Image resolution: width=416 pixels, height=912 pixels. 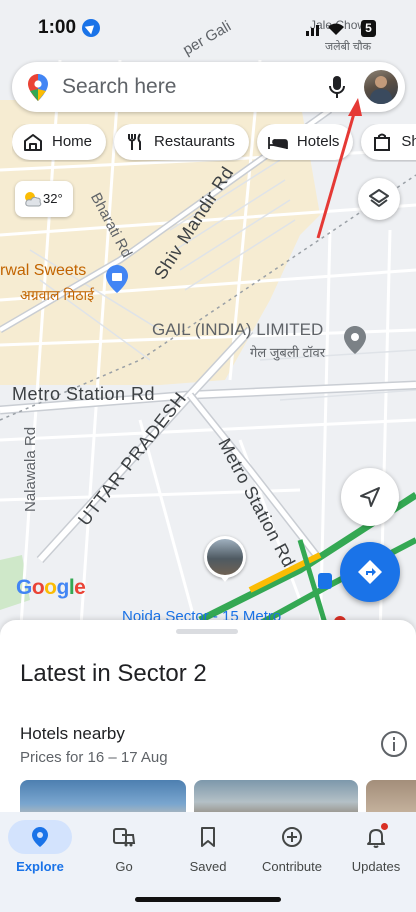 I want to click on chip-hotels: Hotels, so click(x=305, y=142).